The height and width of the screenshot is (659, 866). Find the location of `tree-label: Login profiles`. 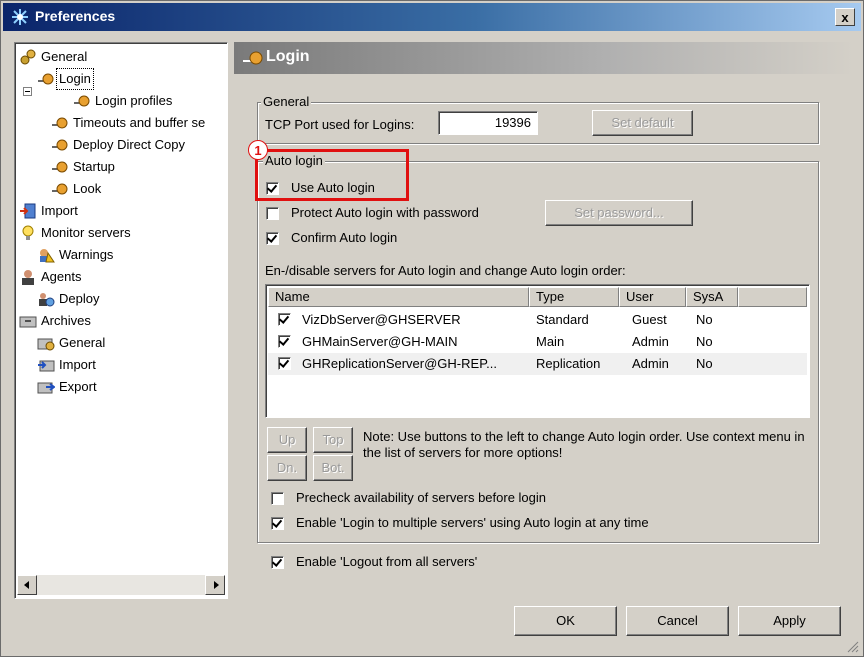

tree-label: Login profiles is located at coordinates (134, 100).